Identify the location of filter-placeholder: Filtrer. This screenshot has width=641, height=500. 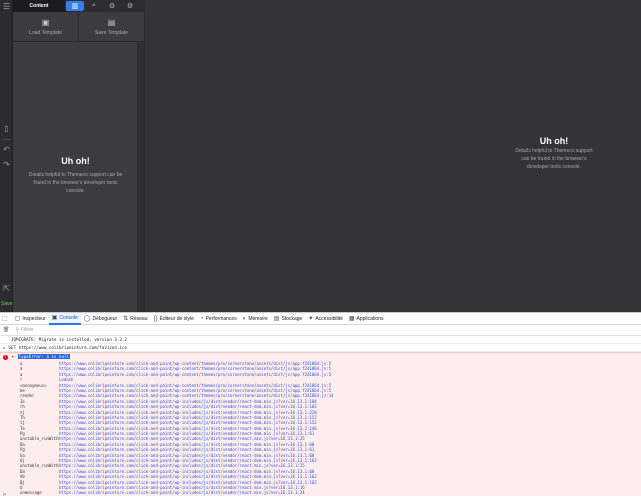
(27, 330).